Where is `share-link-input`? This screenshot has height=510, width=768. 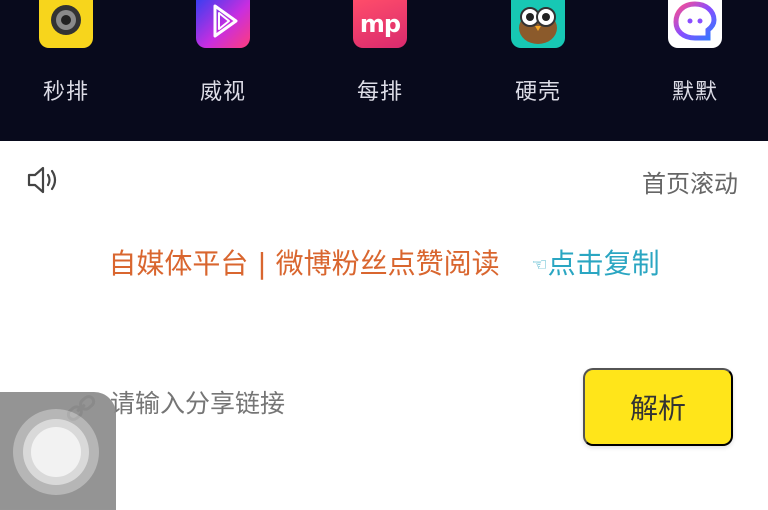 share-link-input is located at coordinates (330, 403).